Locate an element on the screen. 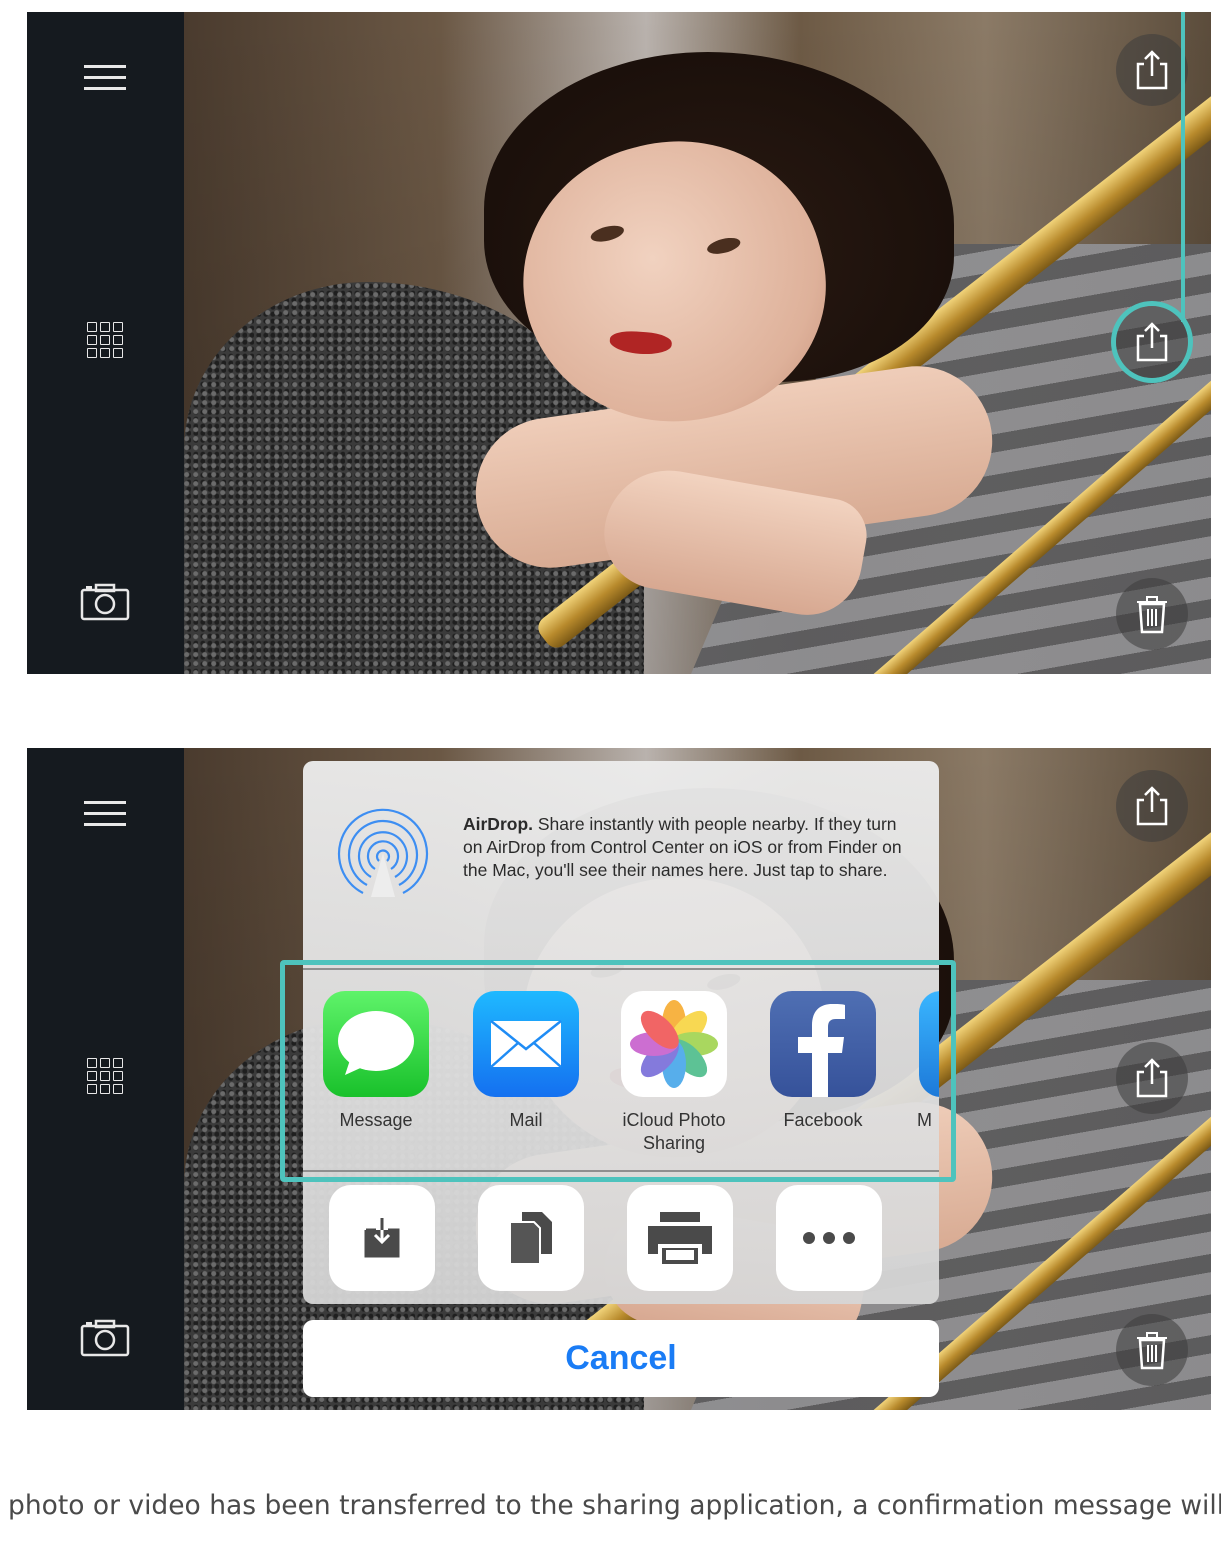  callout-line is located at coordinates (1183, 167).